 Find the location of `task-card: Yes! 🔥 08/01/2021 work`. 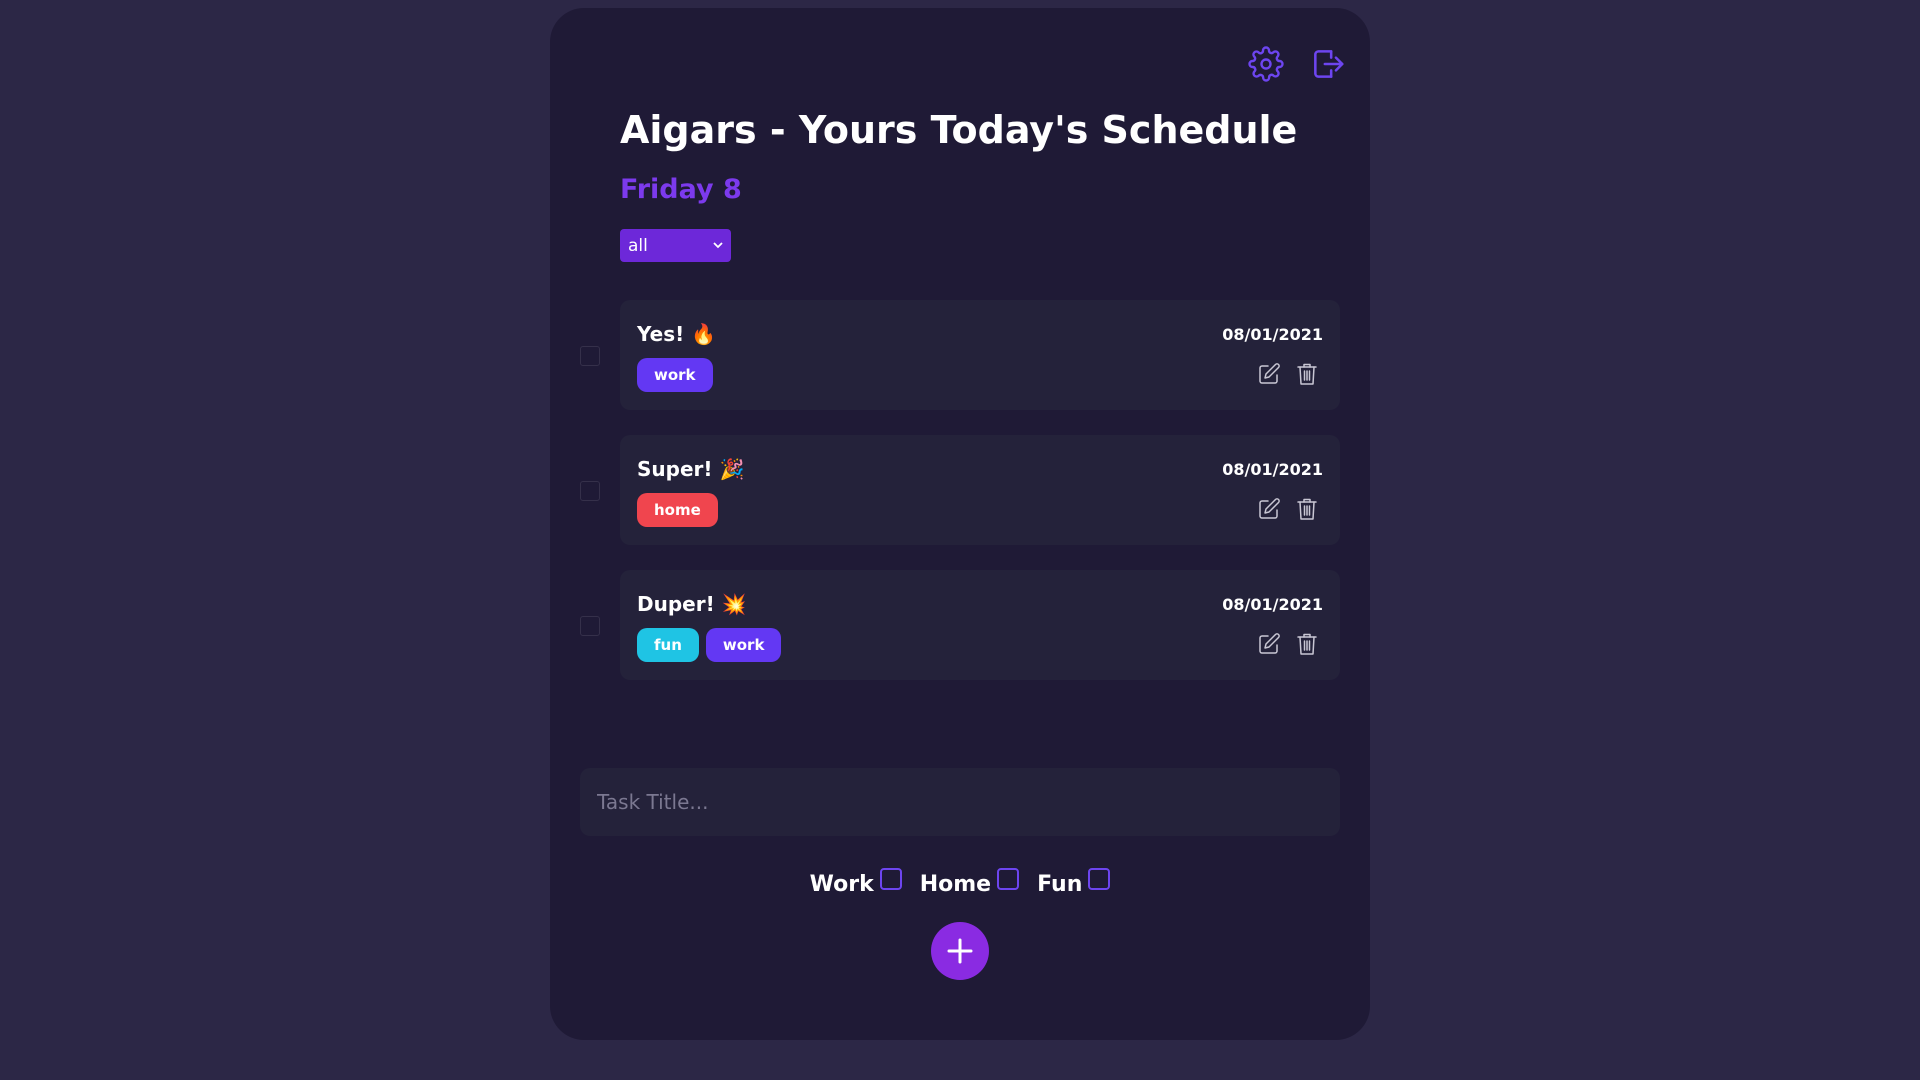

task-card: Yes! 🔥 08/01/2021 work is located at coordinates (980, 355).